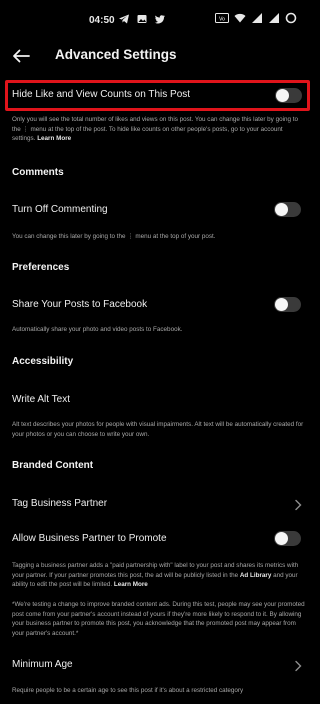  I want to click on branded-content-section-title: Branded Content, so click(53, 465).